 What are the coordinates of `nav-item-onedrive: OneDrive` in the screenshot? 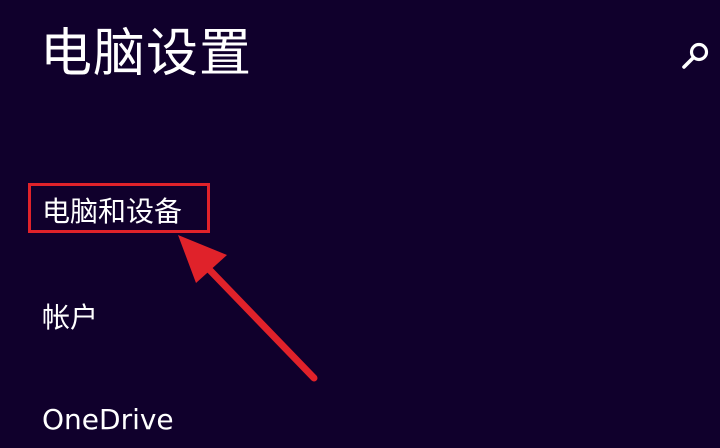 It's located at (108, 420).